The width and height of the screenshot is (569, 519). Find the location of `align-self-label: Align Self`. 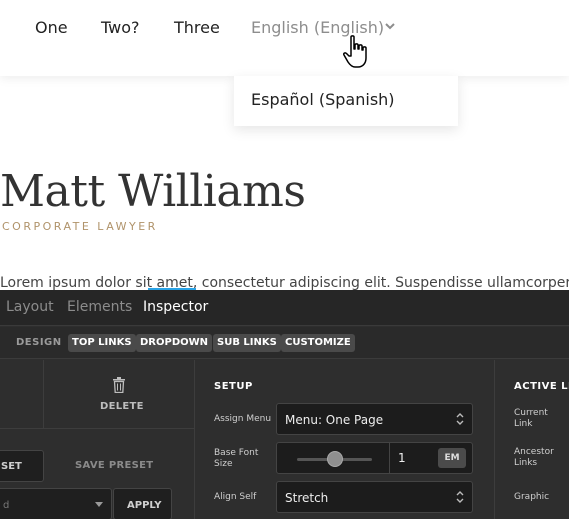

align-self-label: Align Self is located at coordinates (235, 497).